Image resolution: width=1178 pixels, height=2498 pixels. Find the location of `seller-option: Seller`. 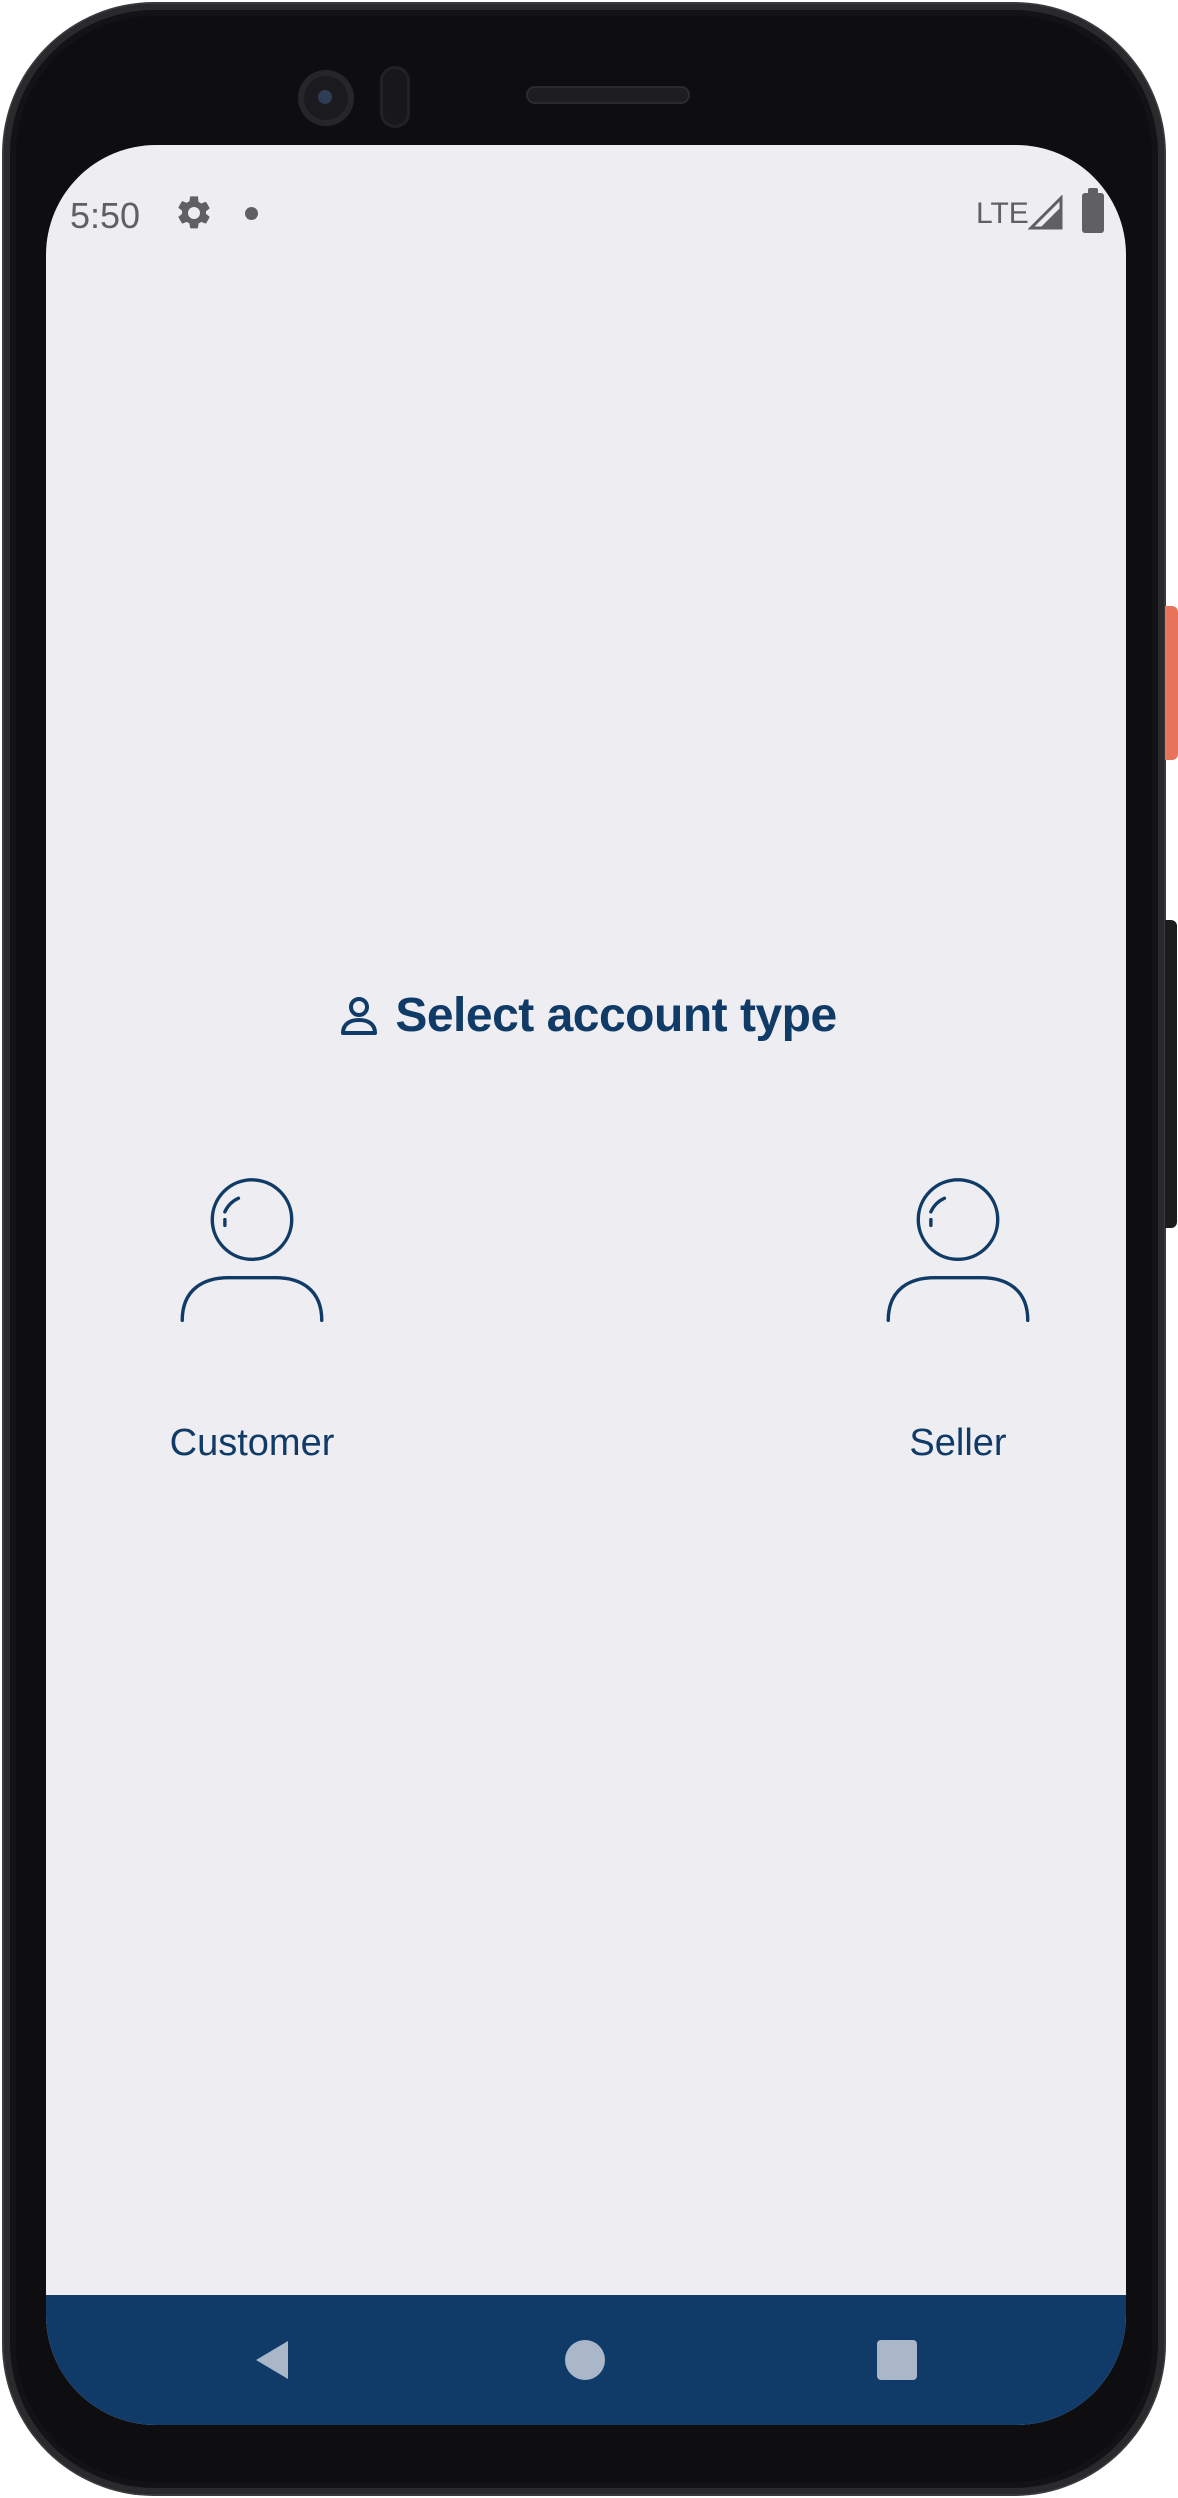

seller-option: Seller is located at coordinates (958, 1320).